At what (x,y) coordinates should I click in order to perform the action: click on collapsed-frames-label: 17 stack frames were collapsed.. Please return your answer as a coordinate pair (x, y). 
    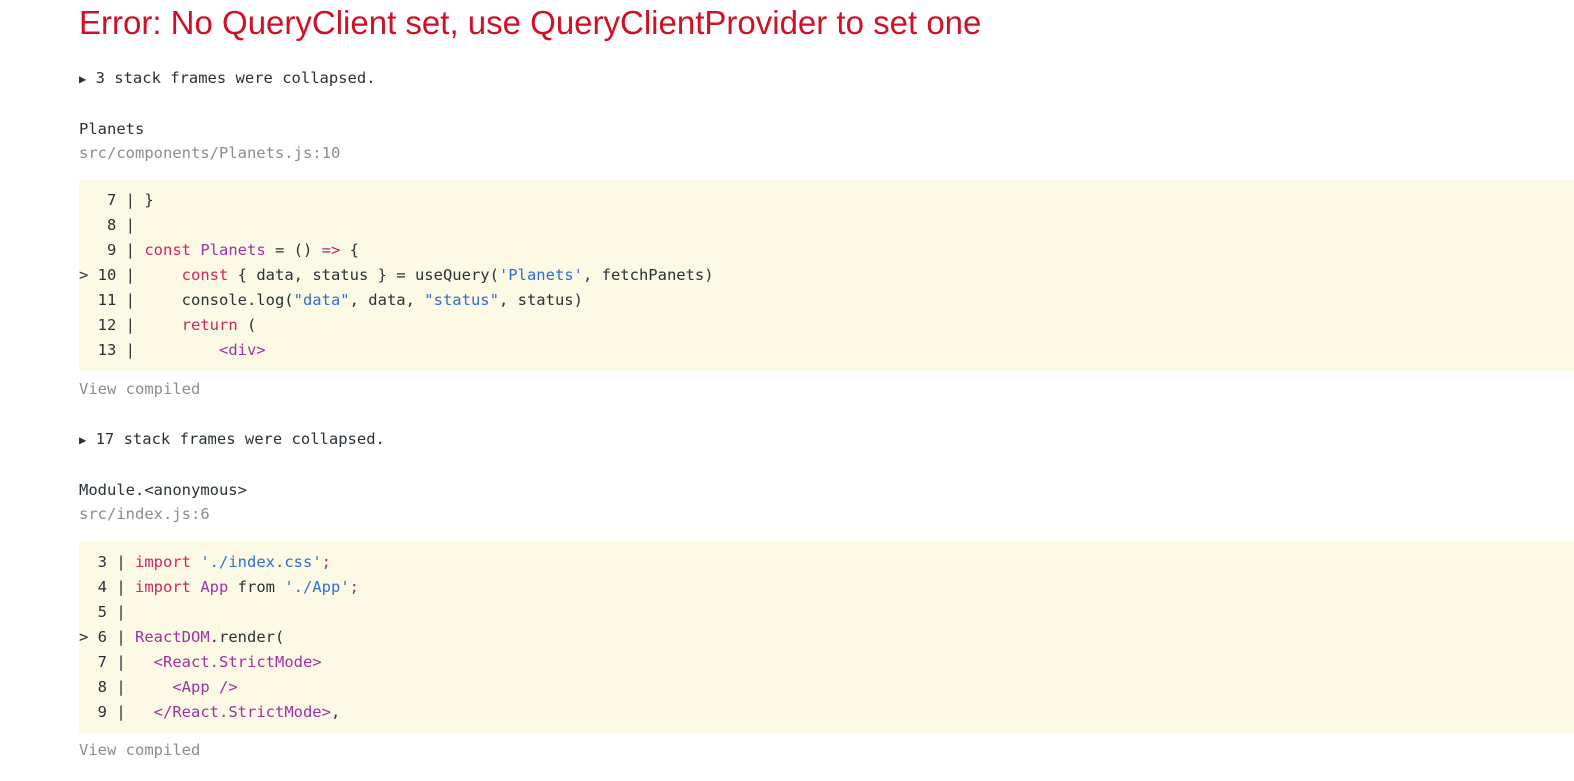
    Looking at the image, I should click on (240, 439).